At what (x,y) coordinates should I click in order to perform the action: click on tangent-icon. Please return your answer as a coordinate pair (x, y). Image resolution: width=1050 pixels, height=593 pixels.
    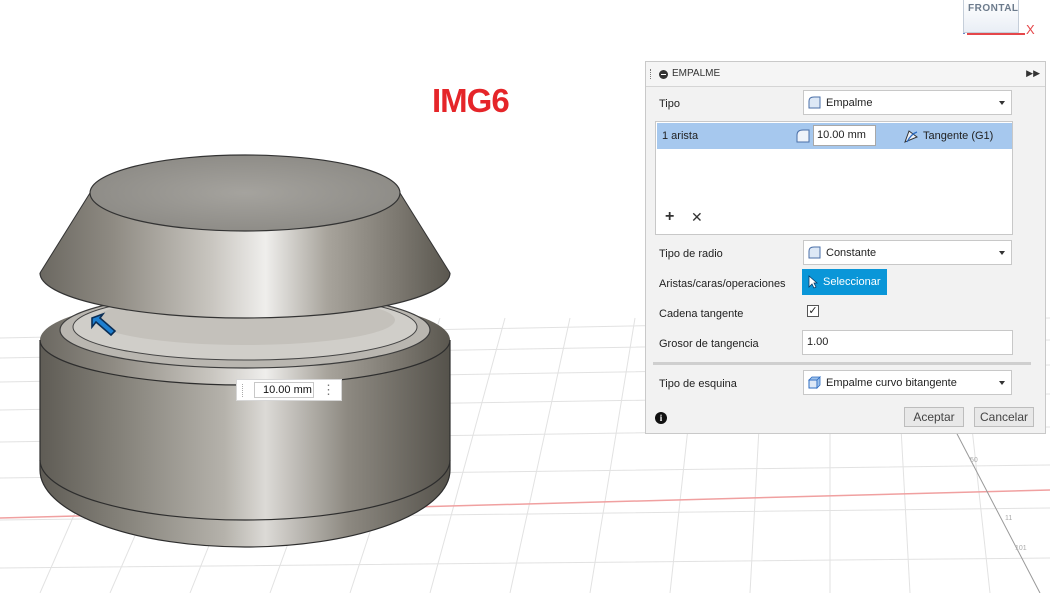
    Looking at the image, I should click on (911, 136).